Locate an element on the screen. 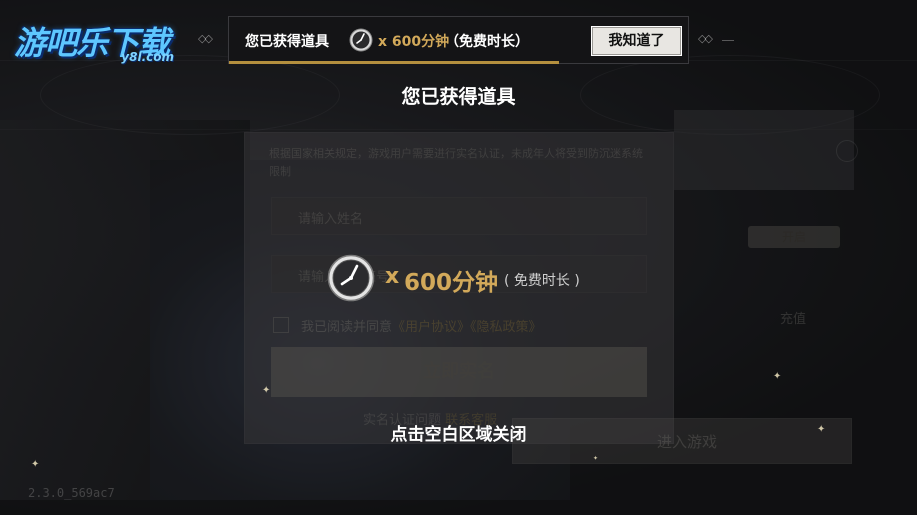 This screenshot has width=917, height=515. reward-note: ( 免费时长 ) is located at coordinates (542, 281).